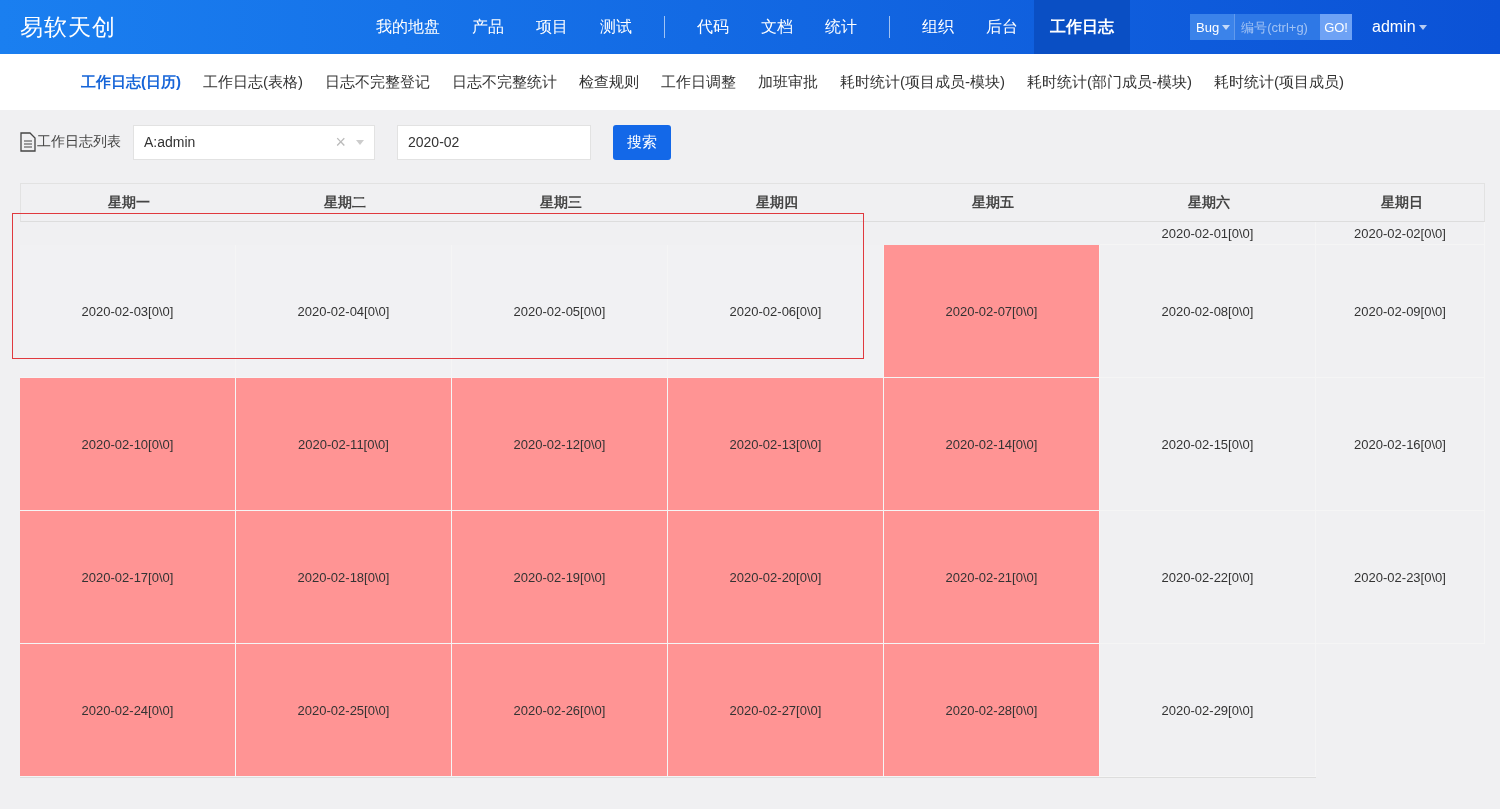  I want to click on sub-tab: 加班审批, so click(788, 82).